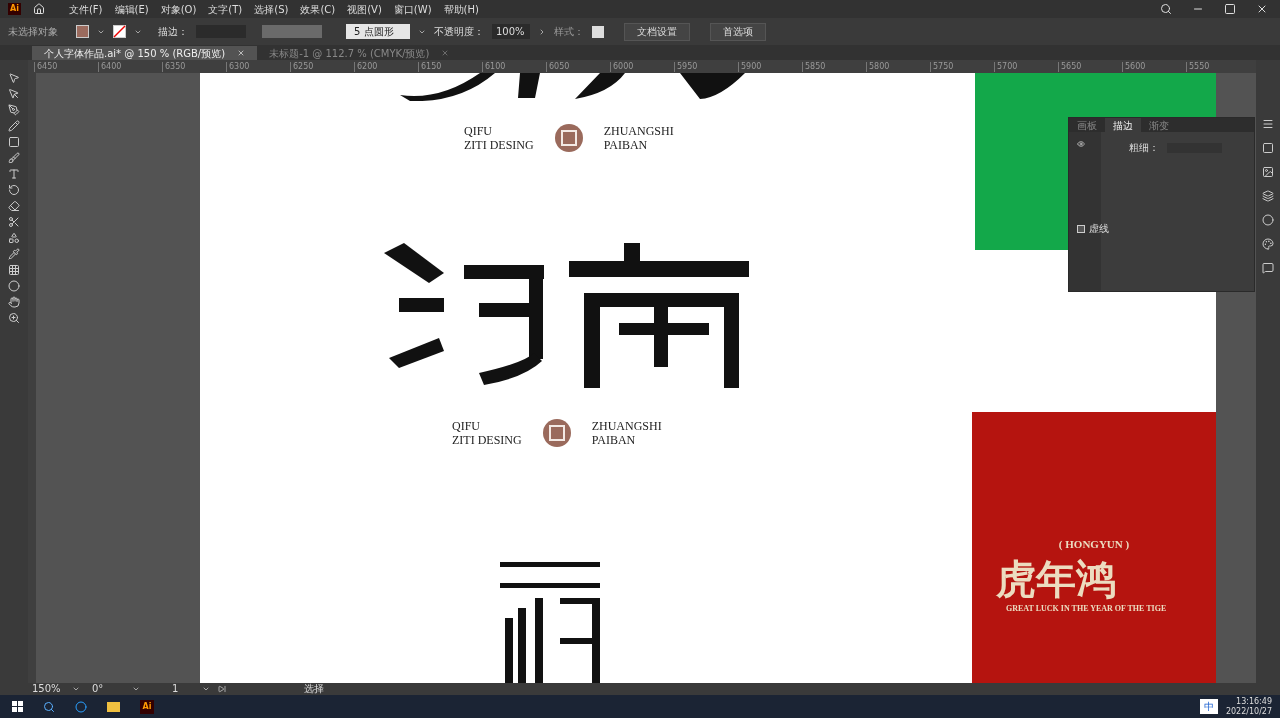 The image size is (1280, 718). Describe the element at coordinates (1268, 220) in the screenshot. I see `circle-icon` at that location.